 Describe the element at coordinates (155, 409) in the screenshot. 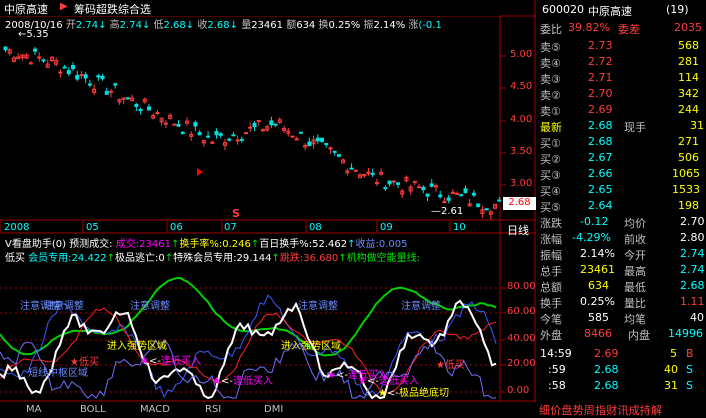

I see `tab-macd: MACD` at that location.